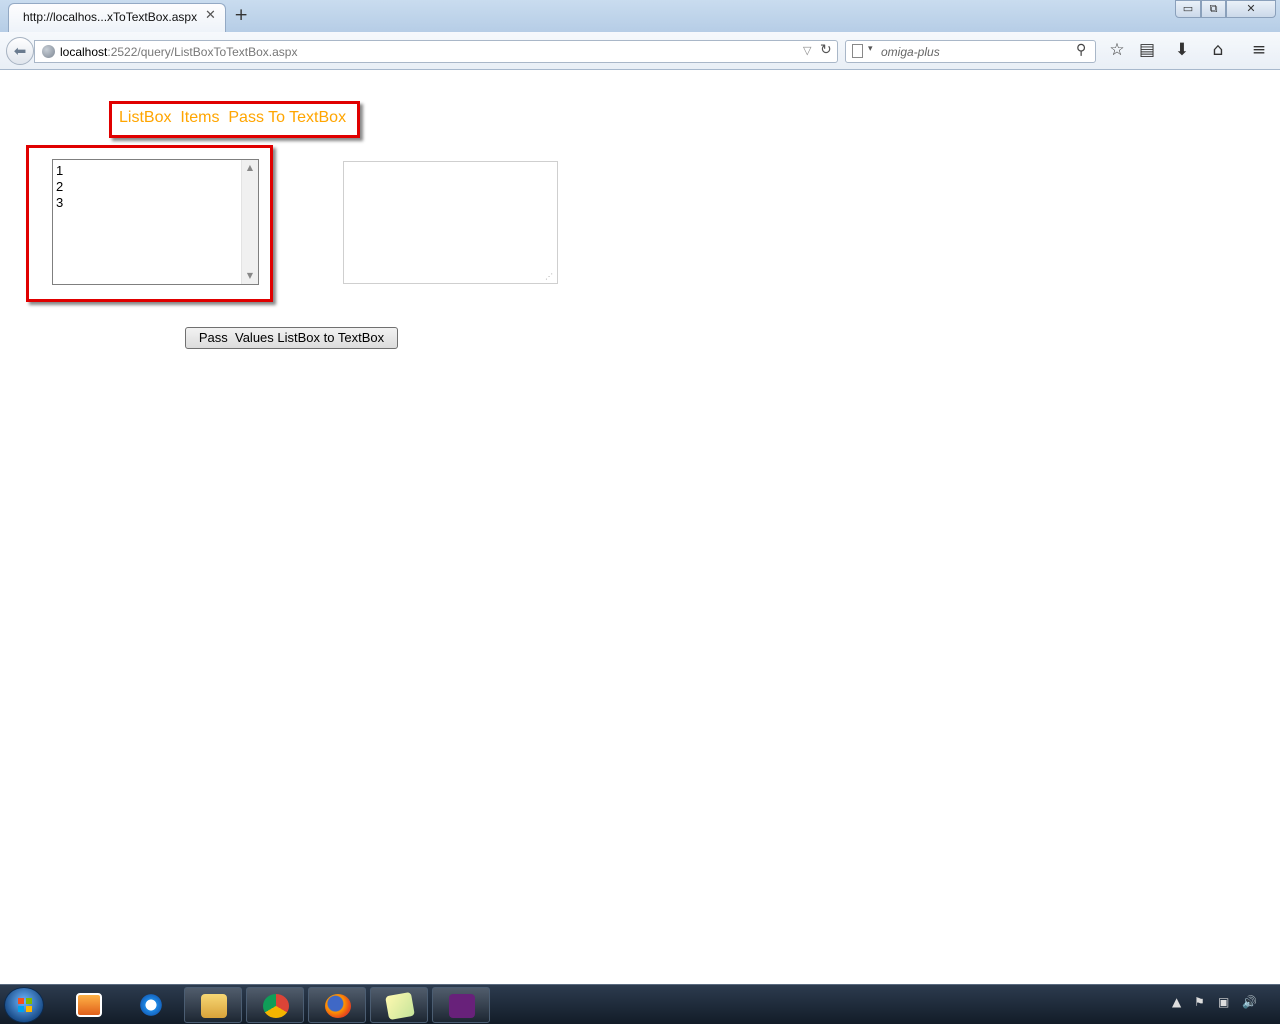  I want to click on action-center-flag-icon: ⚑, so click(1199, 1002).